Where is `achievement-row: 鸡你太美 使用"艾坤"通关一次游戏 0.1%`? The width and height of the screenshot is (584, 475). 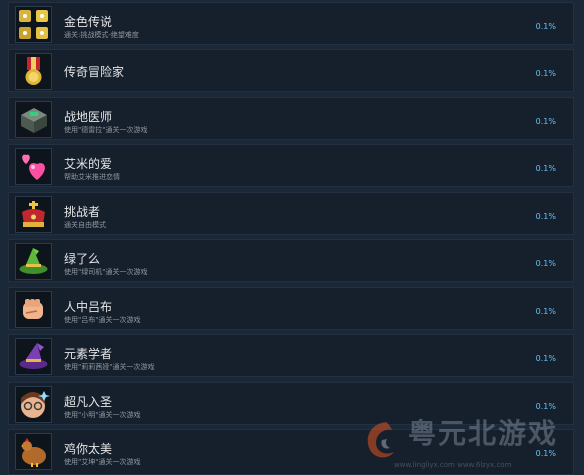 achievement-row: 鸡你太美 使用"艾坤"通关一次游戏 0.1% is located at coordinates (291, 452).